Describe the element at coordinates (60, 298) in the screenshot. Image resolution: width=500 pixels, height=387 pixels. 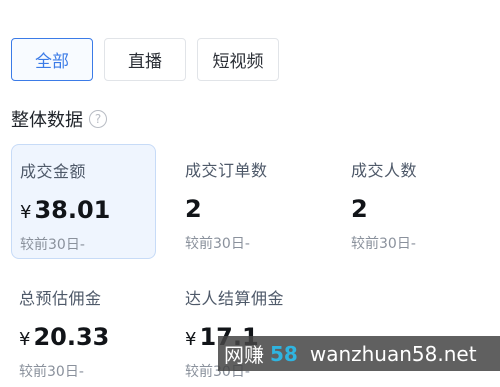
I see `metric-label: 总预估佣金` at that location.